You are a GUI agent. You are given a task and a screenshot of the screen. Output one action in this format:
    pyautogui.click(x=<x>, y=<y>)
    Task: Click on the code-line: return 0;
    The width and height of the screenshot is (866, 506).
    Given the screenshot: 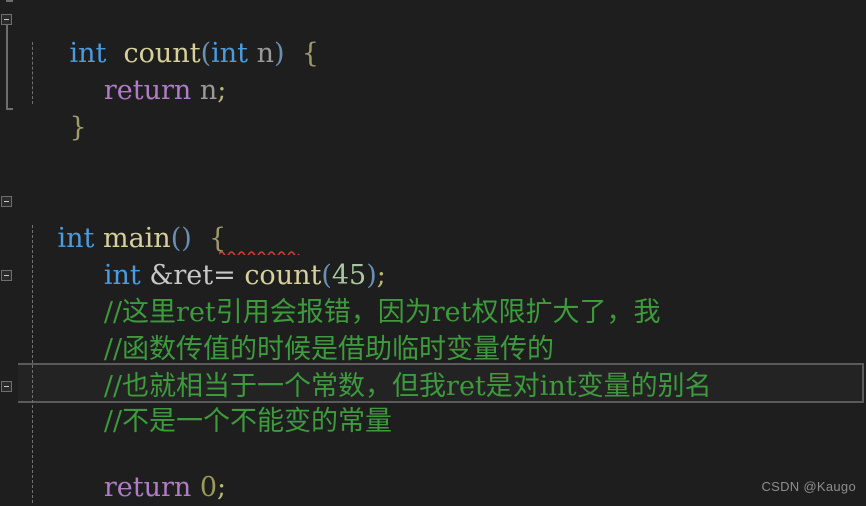 What is the action you would take?
    pyautogui.click(x=122, y=467)
    